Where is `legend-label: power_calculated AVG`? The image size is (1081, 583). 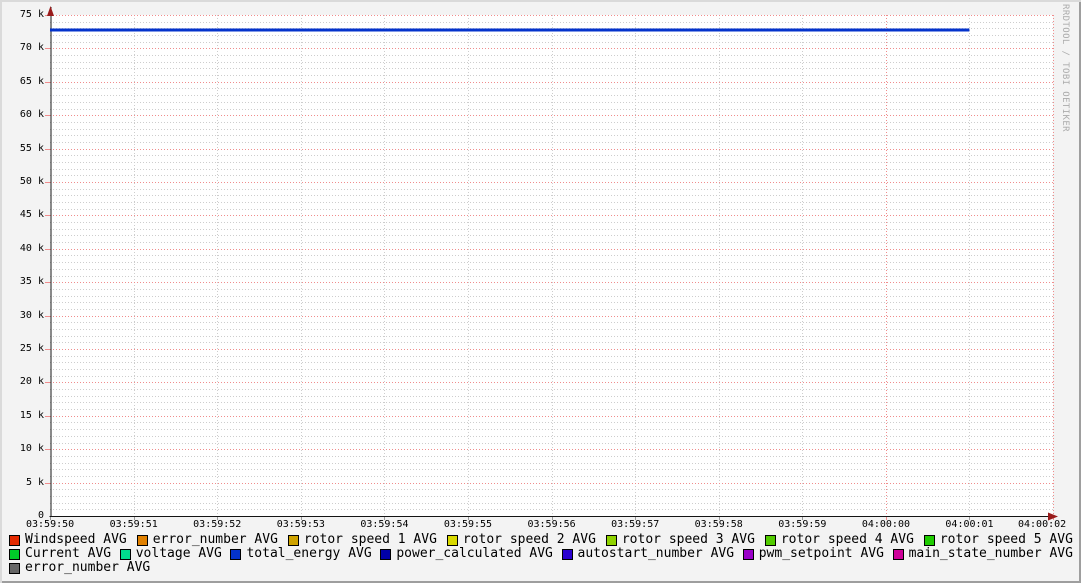 legend-label: power_calculated AVG is located at coordinates (474, 553).